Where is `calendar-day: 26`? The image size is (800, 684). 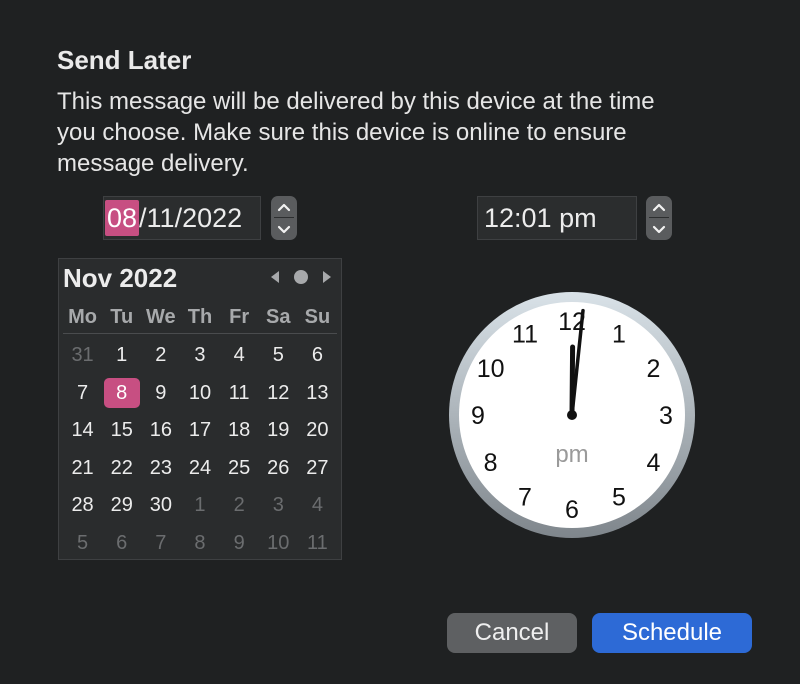 calendar-day: 26 is located at coordinates (278, 469).